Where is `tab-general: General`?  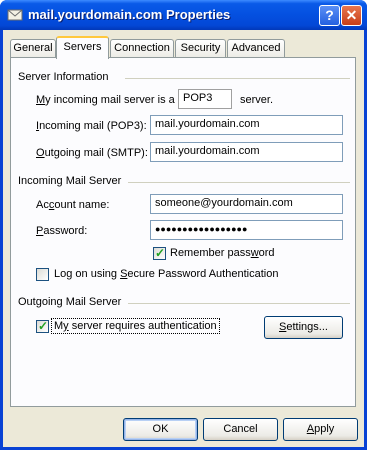 tab-general: General is located at coordinates (33, 48).